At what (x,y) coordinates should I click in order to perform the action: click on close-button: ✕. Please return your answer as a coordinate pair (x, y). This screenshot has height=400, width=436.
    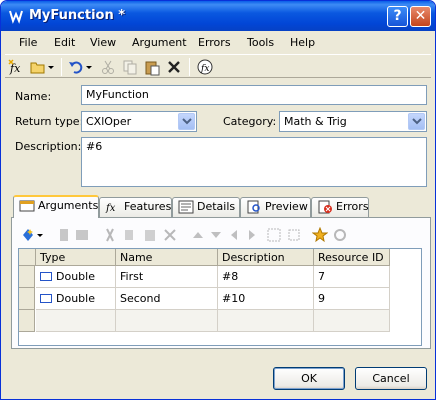
    Looking at the image, I should click on (420, 16).